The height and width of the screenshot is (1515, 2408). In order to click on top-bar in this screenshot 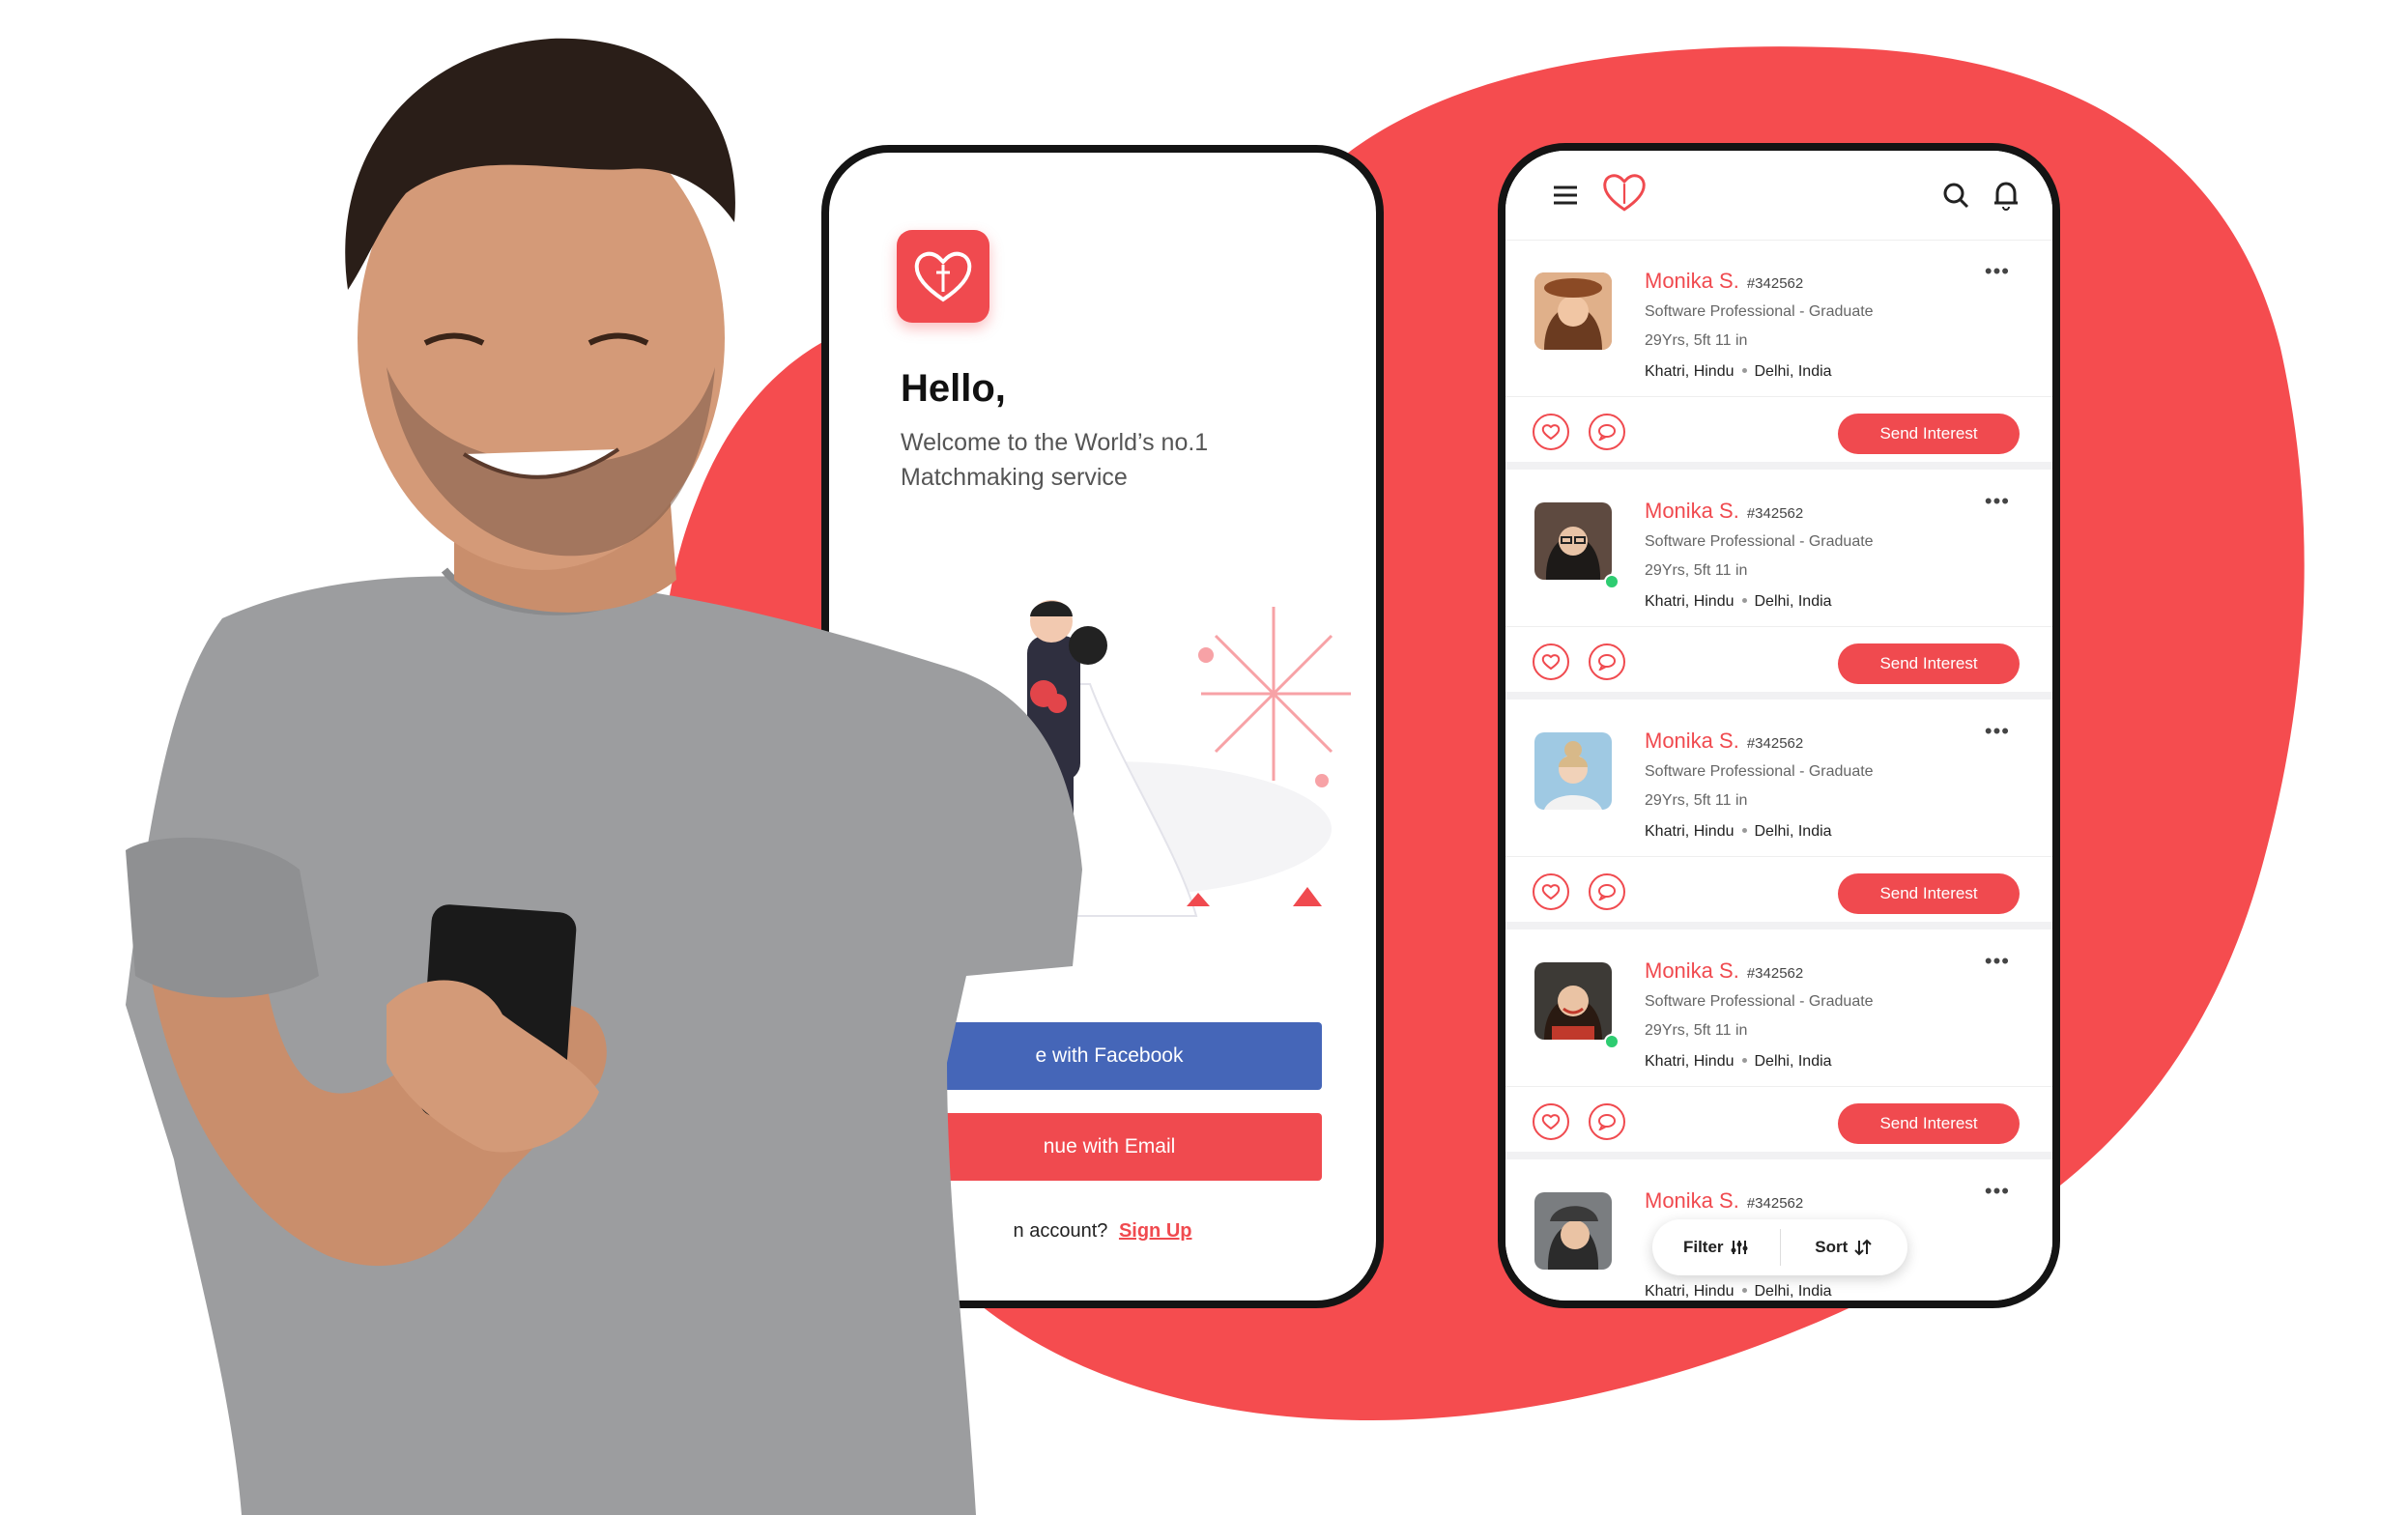, I will do `click(1778, 196)`.